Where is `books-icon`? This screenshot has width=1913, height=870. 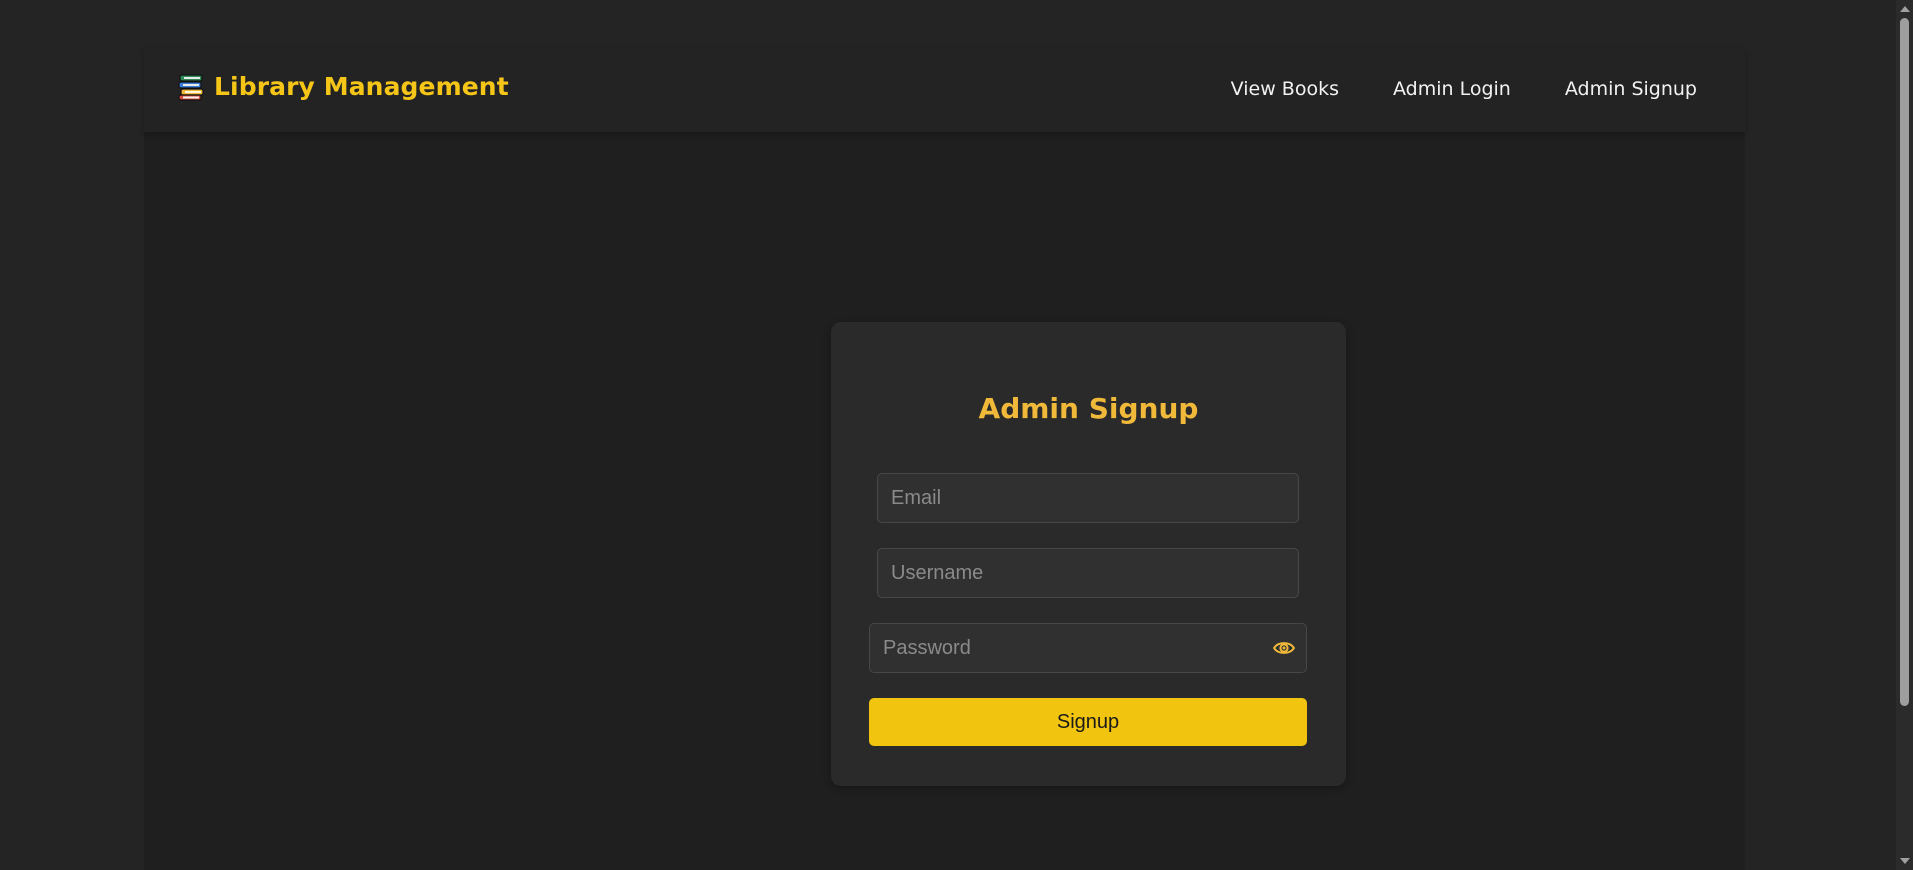
books-icon is located at coordinates (191, 87).